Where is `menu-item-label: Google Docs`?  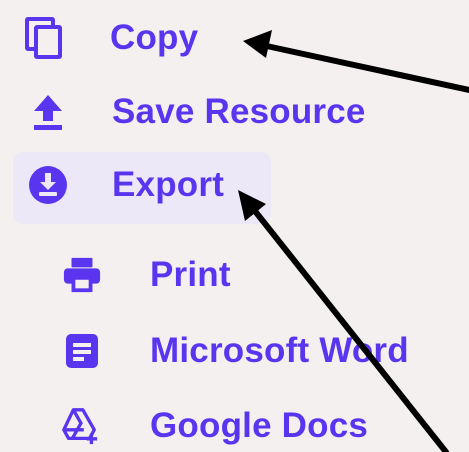 menu-item-label: Google Docs is located at coordinates (259, 425).